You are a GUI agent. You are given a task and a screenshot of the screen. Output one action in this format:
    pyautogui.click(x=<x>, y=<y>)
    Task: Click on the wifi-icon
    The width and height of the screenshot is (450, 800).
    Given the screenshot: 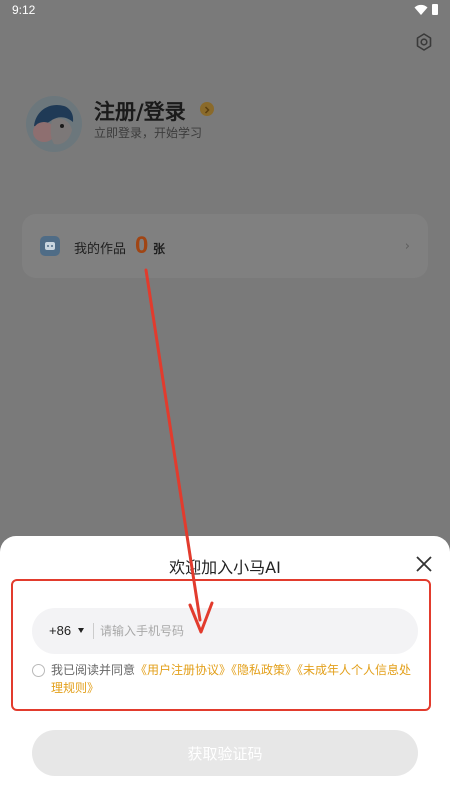 What is the action you would take?
    pyautogui.click(x=421, y=9)
    